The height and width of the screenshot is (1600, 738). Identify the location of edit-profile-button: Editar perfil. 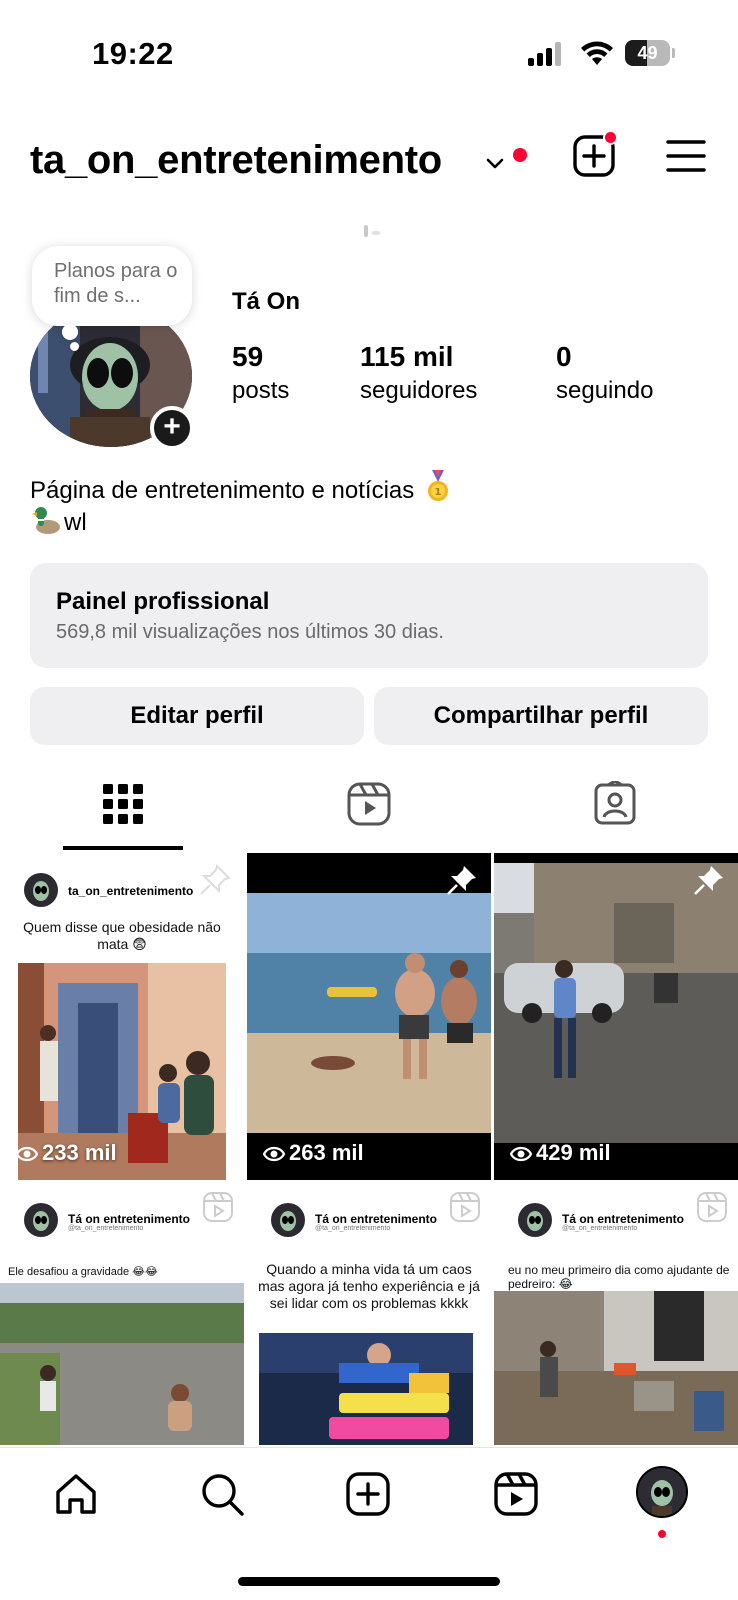
(197, 716).